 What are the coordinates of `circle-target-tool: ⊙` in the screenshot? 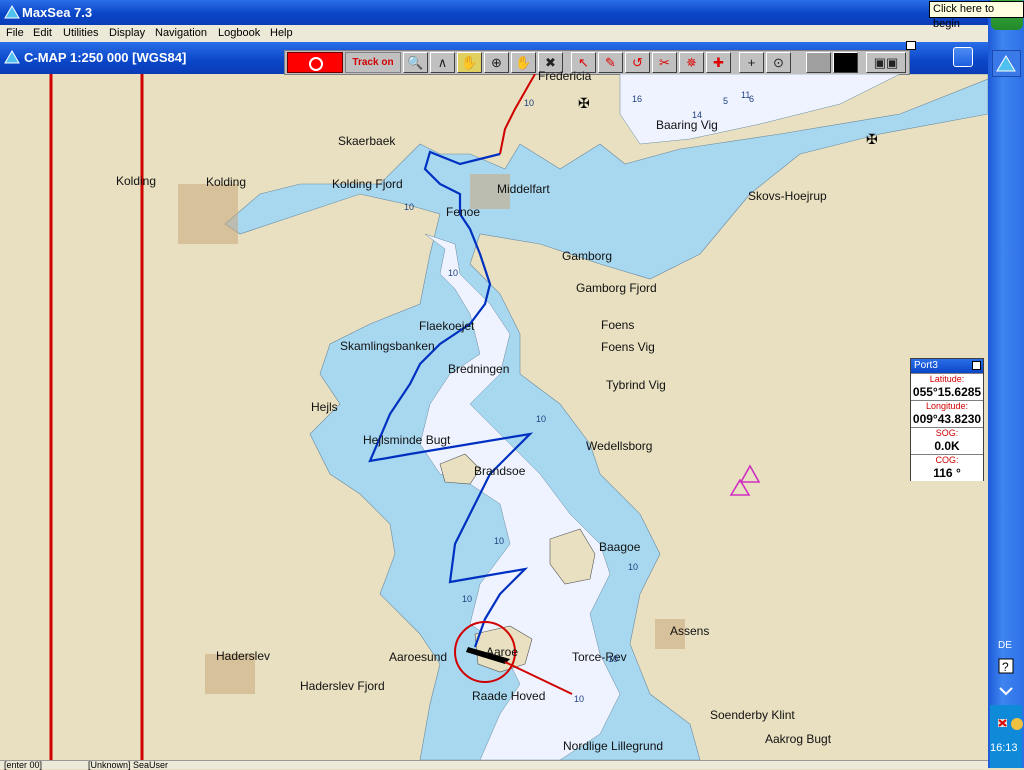 It's located at (778, 62).